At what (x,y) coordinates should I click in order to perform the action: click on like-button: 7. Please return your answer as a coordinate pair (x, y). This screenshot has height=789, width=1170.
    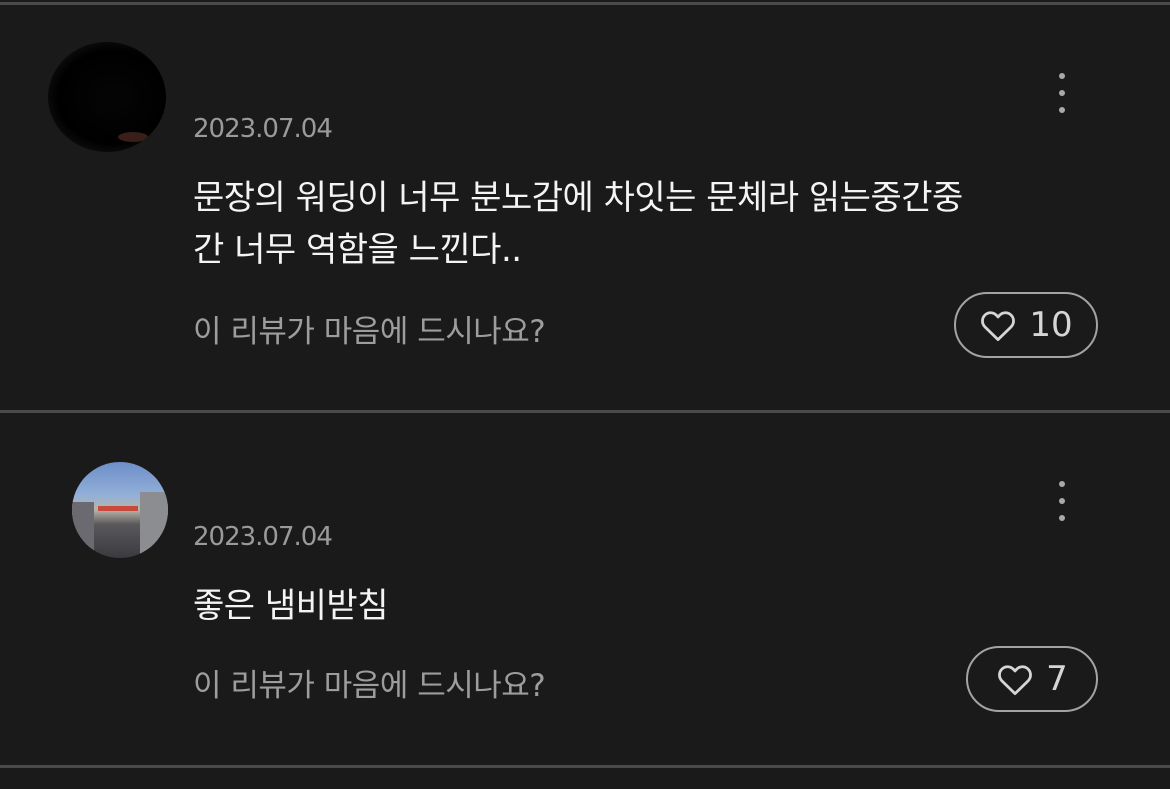
    Looking at the image, I should click on (1032, 679).